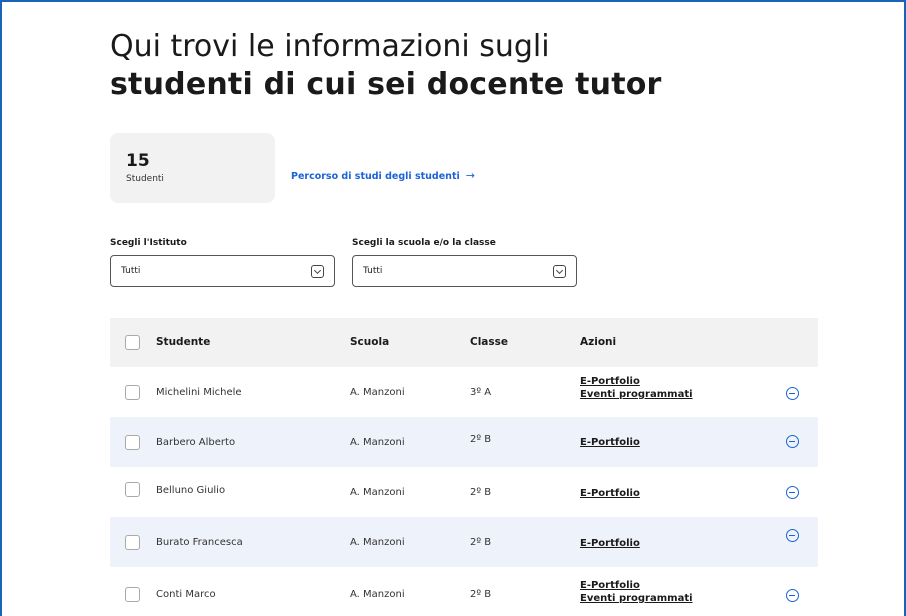  What do you see at coordinates (148, 243) in the screenshot?
I see `institute-filter-label: Scegli l'Istituto` at bounding box center [148, 243].